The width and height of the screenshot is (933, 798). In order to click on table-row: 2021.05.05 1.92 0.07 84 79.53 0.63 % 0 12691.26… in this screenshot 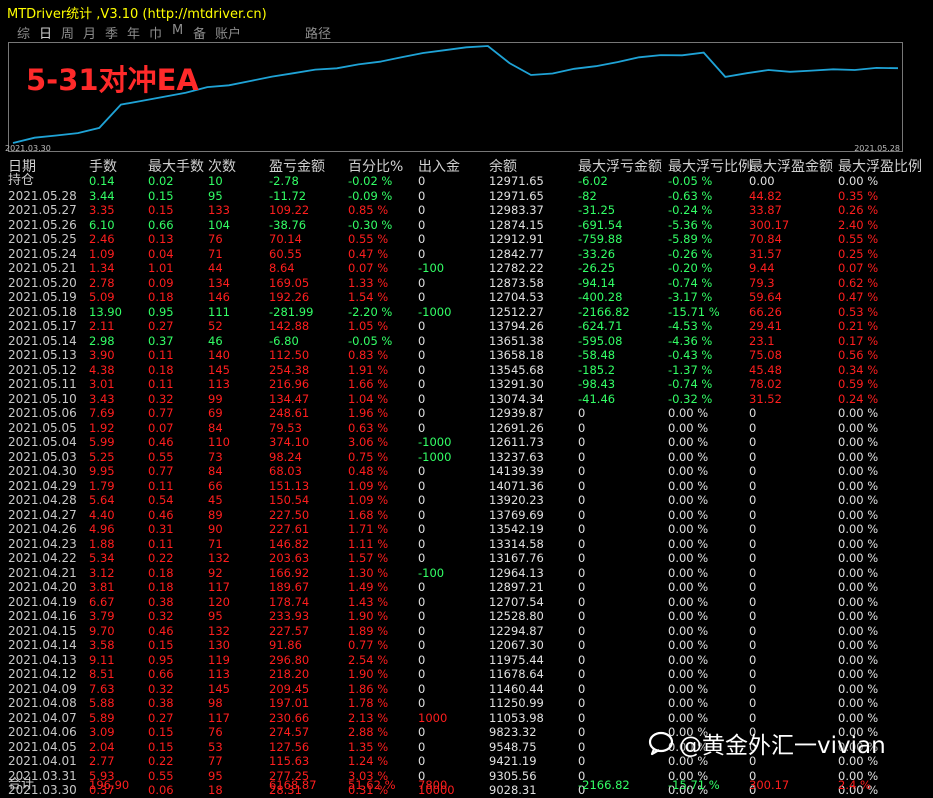, I will do `click(466, 428)`.